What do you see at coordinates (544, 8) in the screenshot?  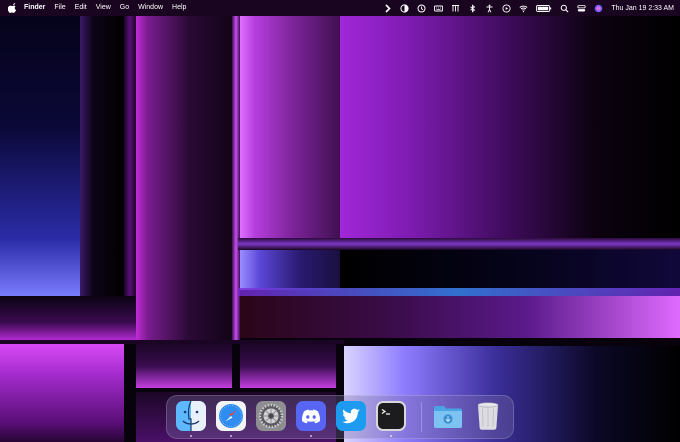 I see `battery-icon` at bounding box center [544, 8].